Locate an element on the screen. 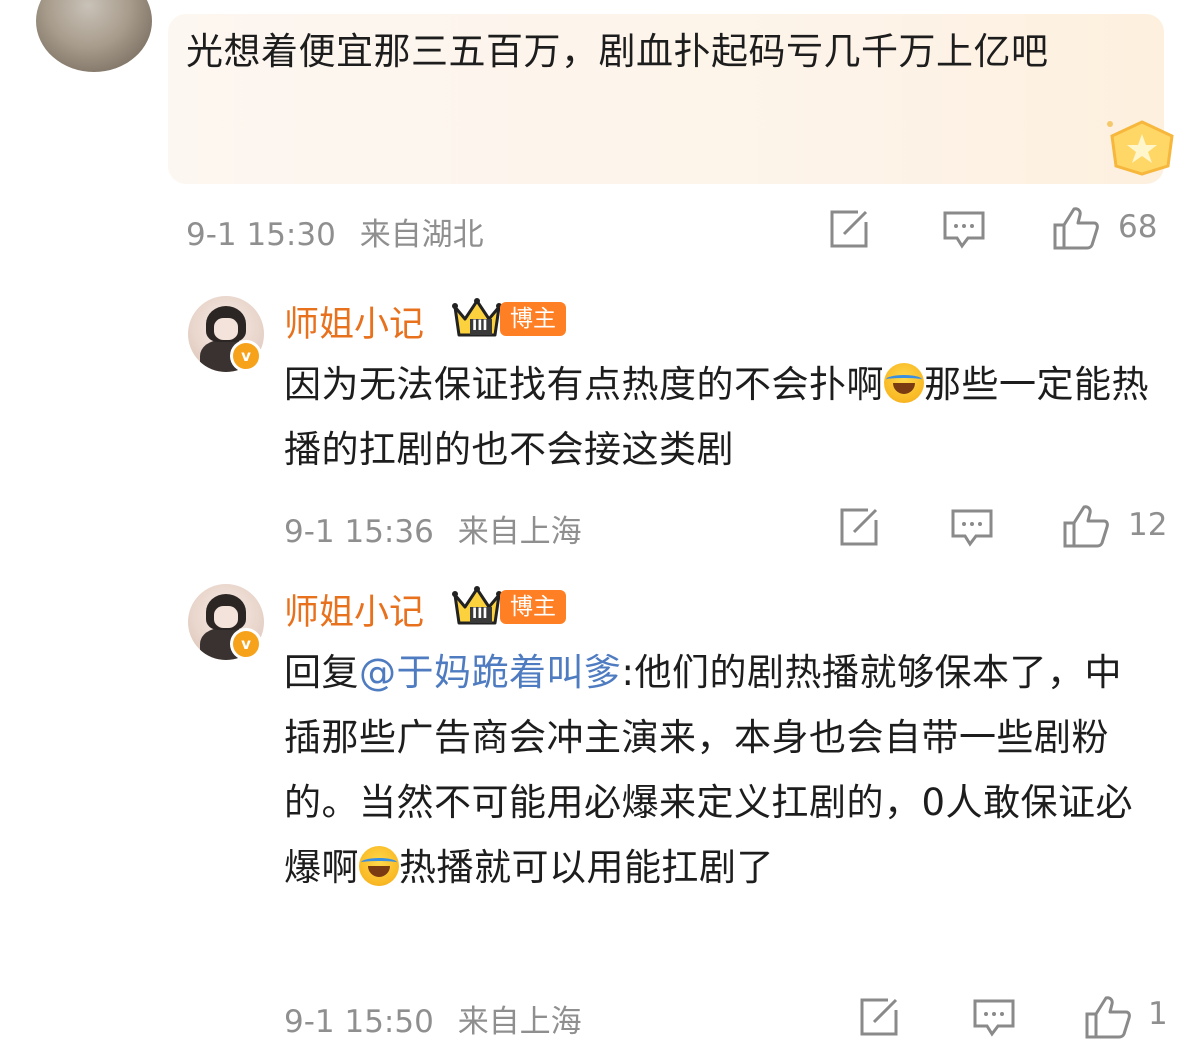 Image resolution: width=1200 pixels, height=1057 pixels. comment-text-part: 热播就可以用能扛剧了 is located at coordinates (586, 867).